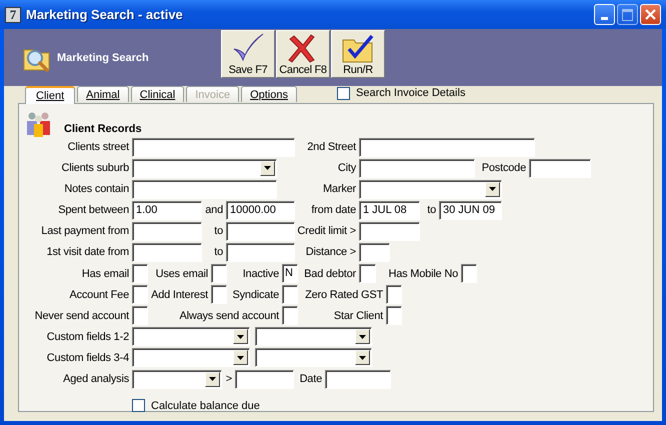 The height and width of the screenshot is (425, 666). Describe the element at coordinates (50, 95) in the screenshot. I see `tab: Client` at that location.